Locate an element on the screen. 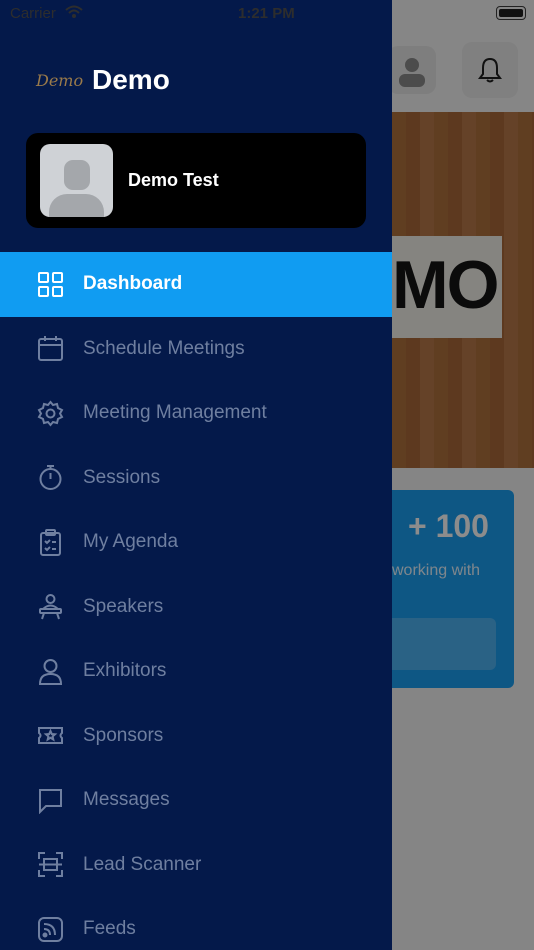 This screenshot has width=534, height=950. brand-name: Demo is located at coordinates (131, 79).